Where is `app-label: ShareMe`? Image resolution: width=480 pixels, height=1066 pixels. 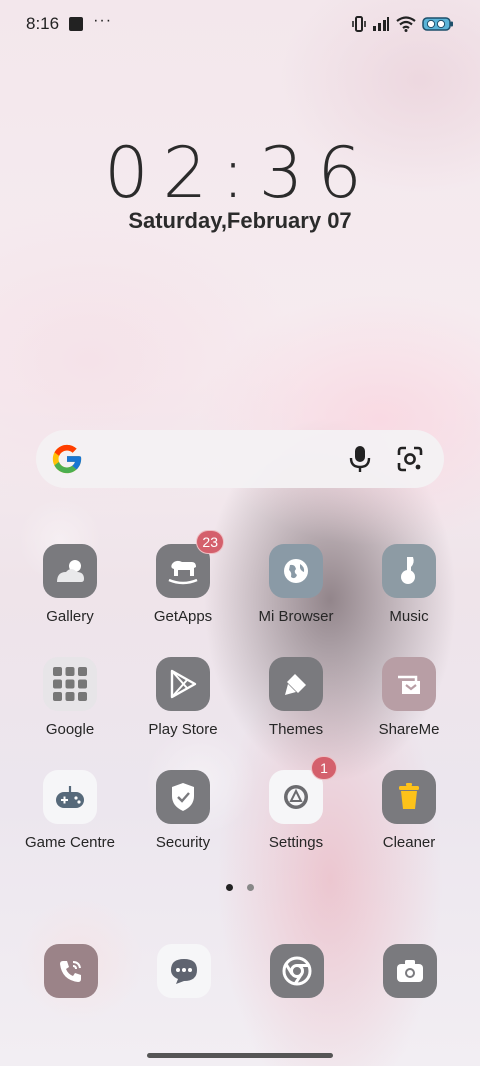 app-label: ShareMe is located at coordinates (409, 729).